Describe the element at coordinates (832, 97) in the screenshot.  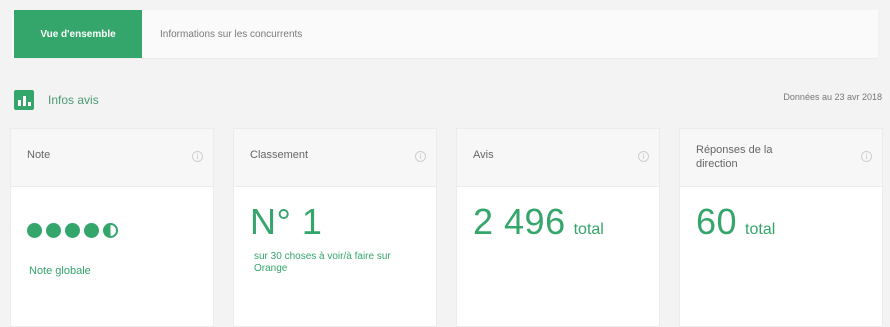
I see `data-date: Données au 23 avr 2018` at that location.